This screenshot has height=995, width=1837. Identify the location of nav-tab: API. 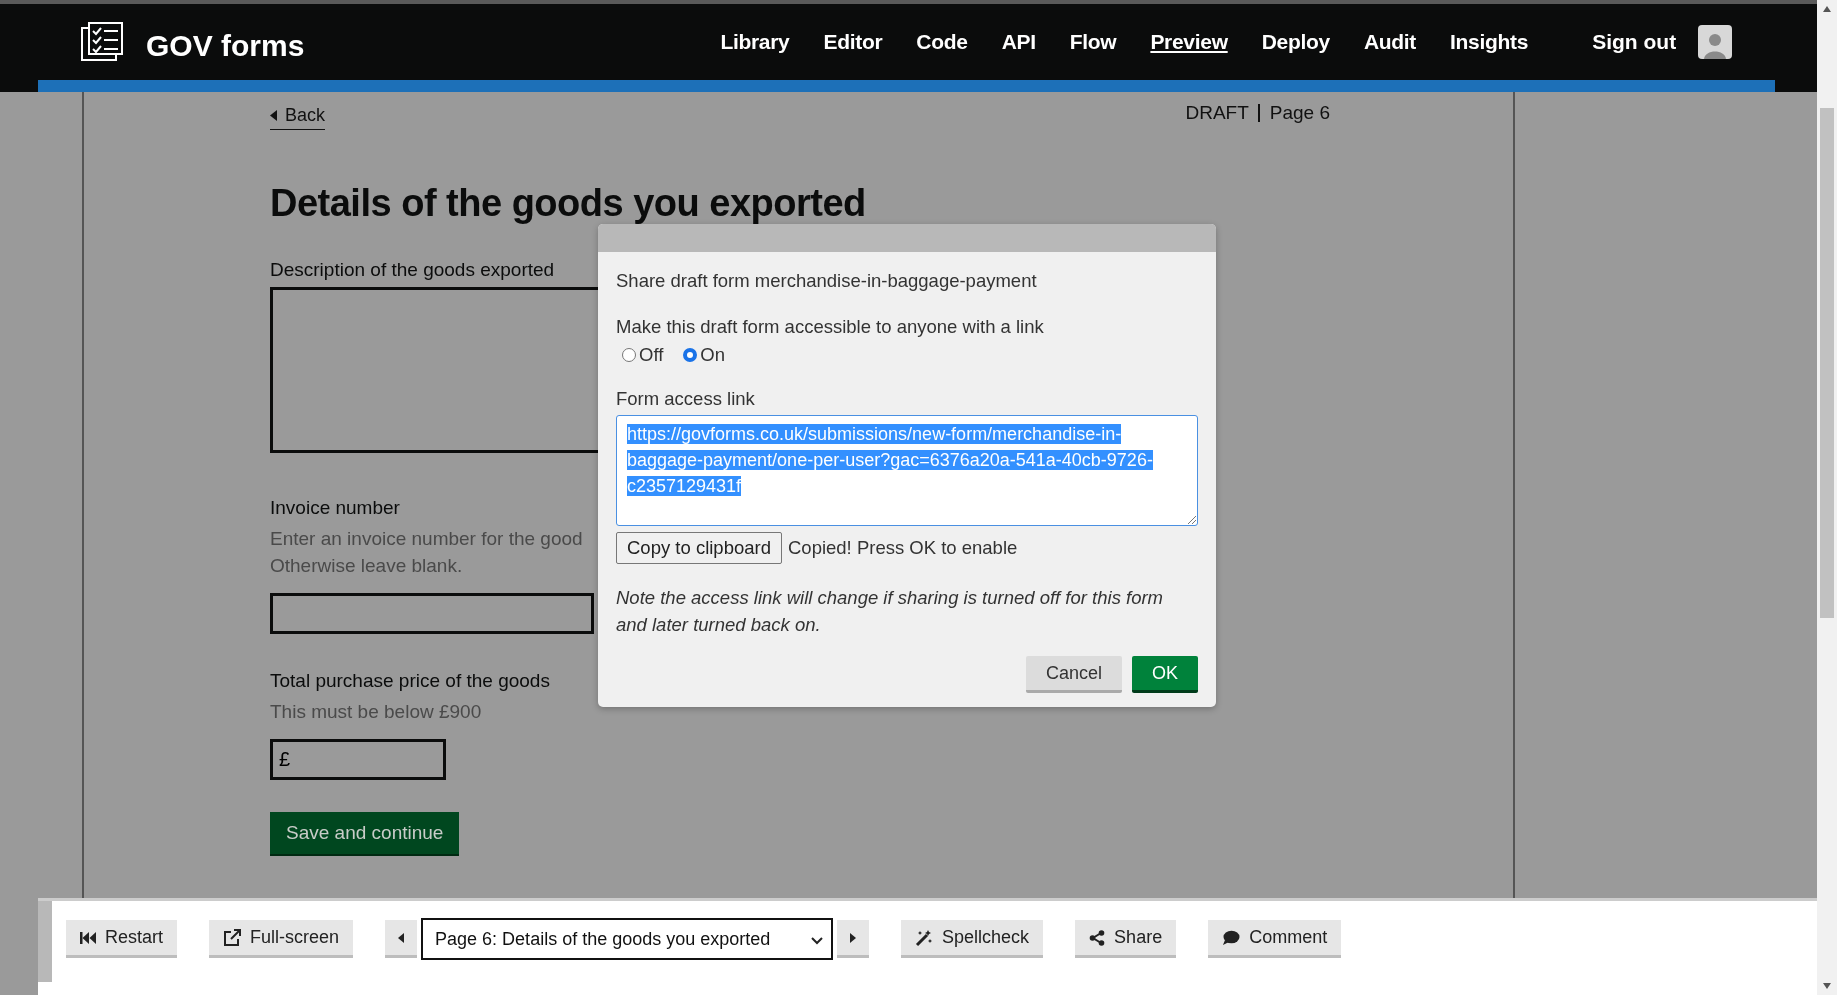
(1018, 42).